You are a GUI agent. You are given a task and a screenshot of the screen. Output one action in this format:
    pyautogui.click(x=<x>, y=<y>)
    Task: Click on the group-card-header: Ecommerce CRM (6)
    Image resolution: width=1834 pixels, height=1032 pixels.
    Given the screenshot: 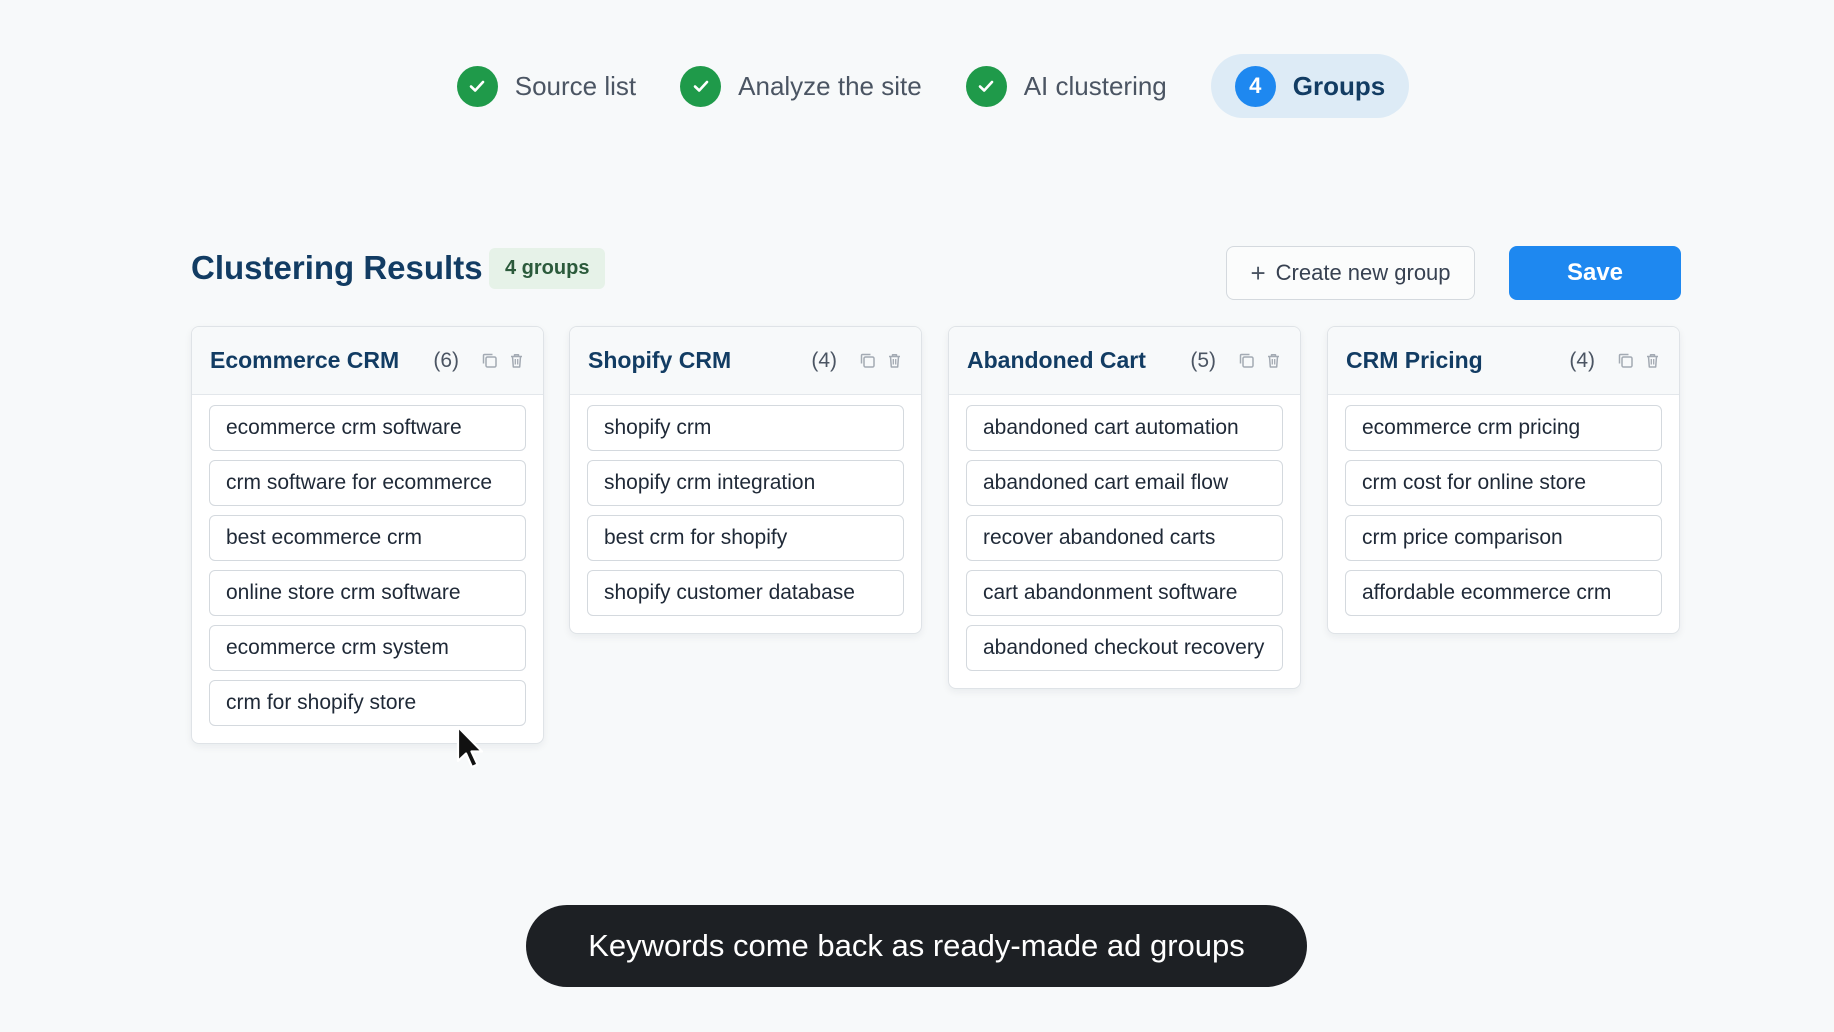 What is the action you would take?
    pyautogui.click(x=367, y=361)
    